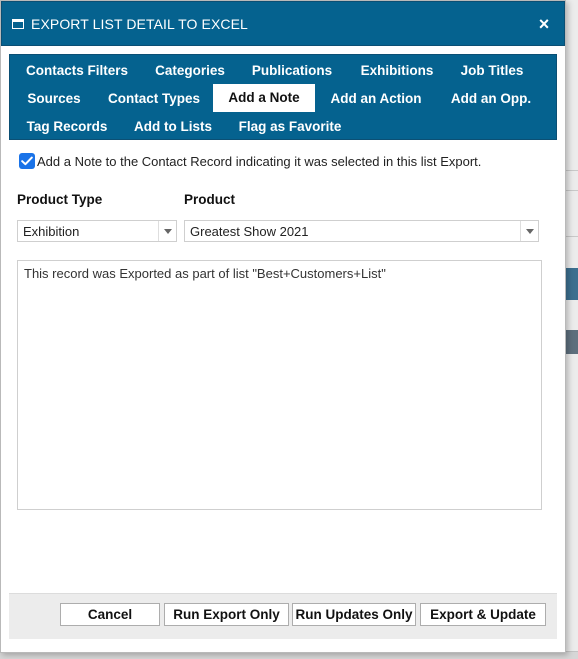 The width and height of the screenshot is (578, 659). I want to click on tab-exhibitions: Exhibitions, so click(397, 71).